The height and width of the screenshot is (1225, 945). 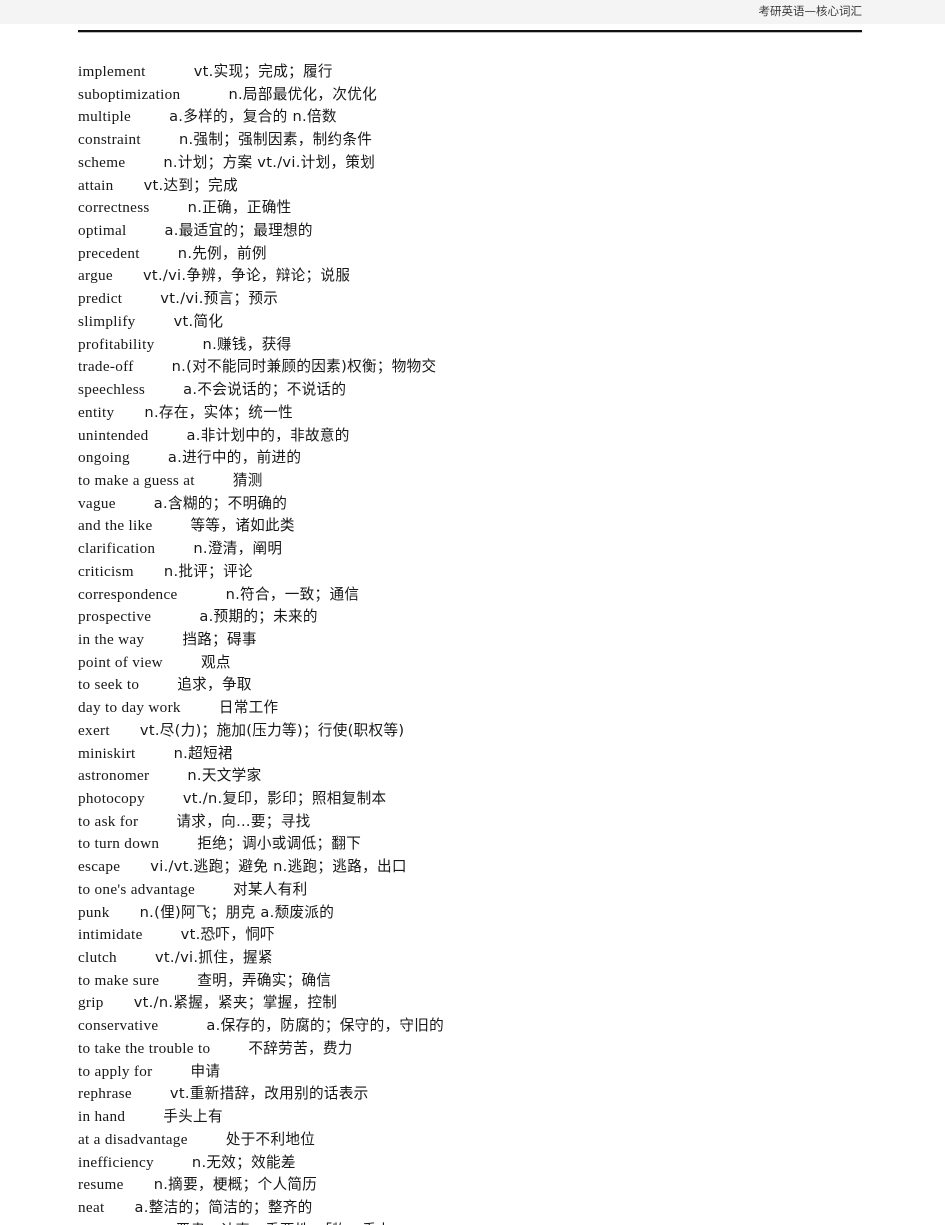 What do you see at coordinates (94, 730) in the screenshot?
I see `entry-term: exert` at bounding box center [94, 730].